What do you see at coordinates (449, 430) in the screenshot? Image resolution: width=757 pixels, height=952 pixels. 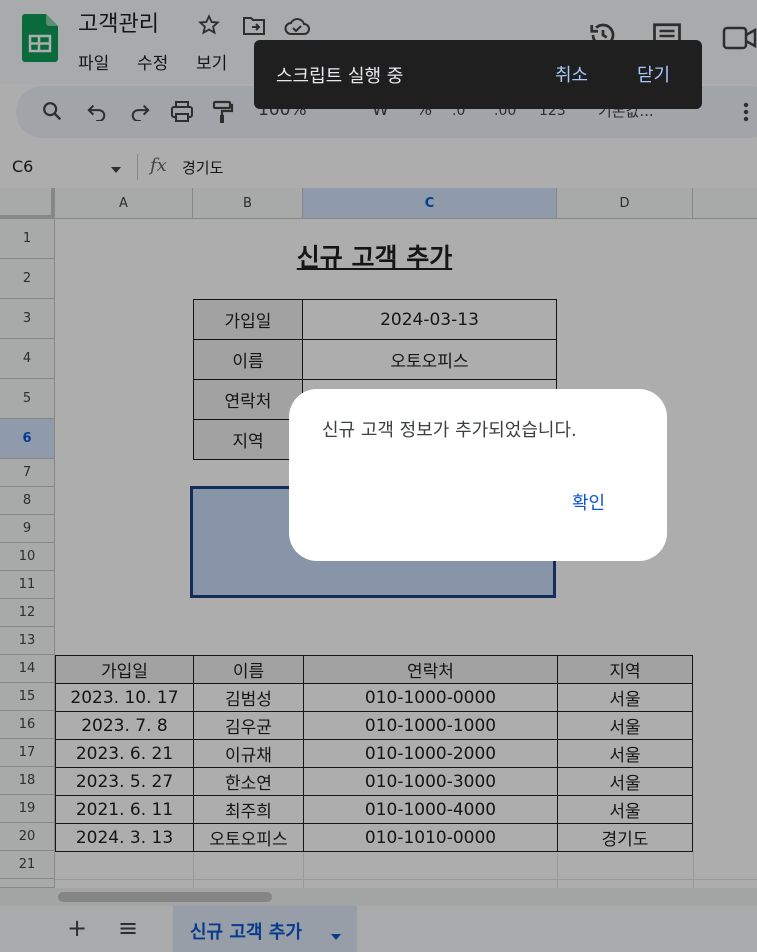 I see `dialog-message: 신규 고객 정보가 추가되었습니다.` at bounding box center [449, 430].